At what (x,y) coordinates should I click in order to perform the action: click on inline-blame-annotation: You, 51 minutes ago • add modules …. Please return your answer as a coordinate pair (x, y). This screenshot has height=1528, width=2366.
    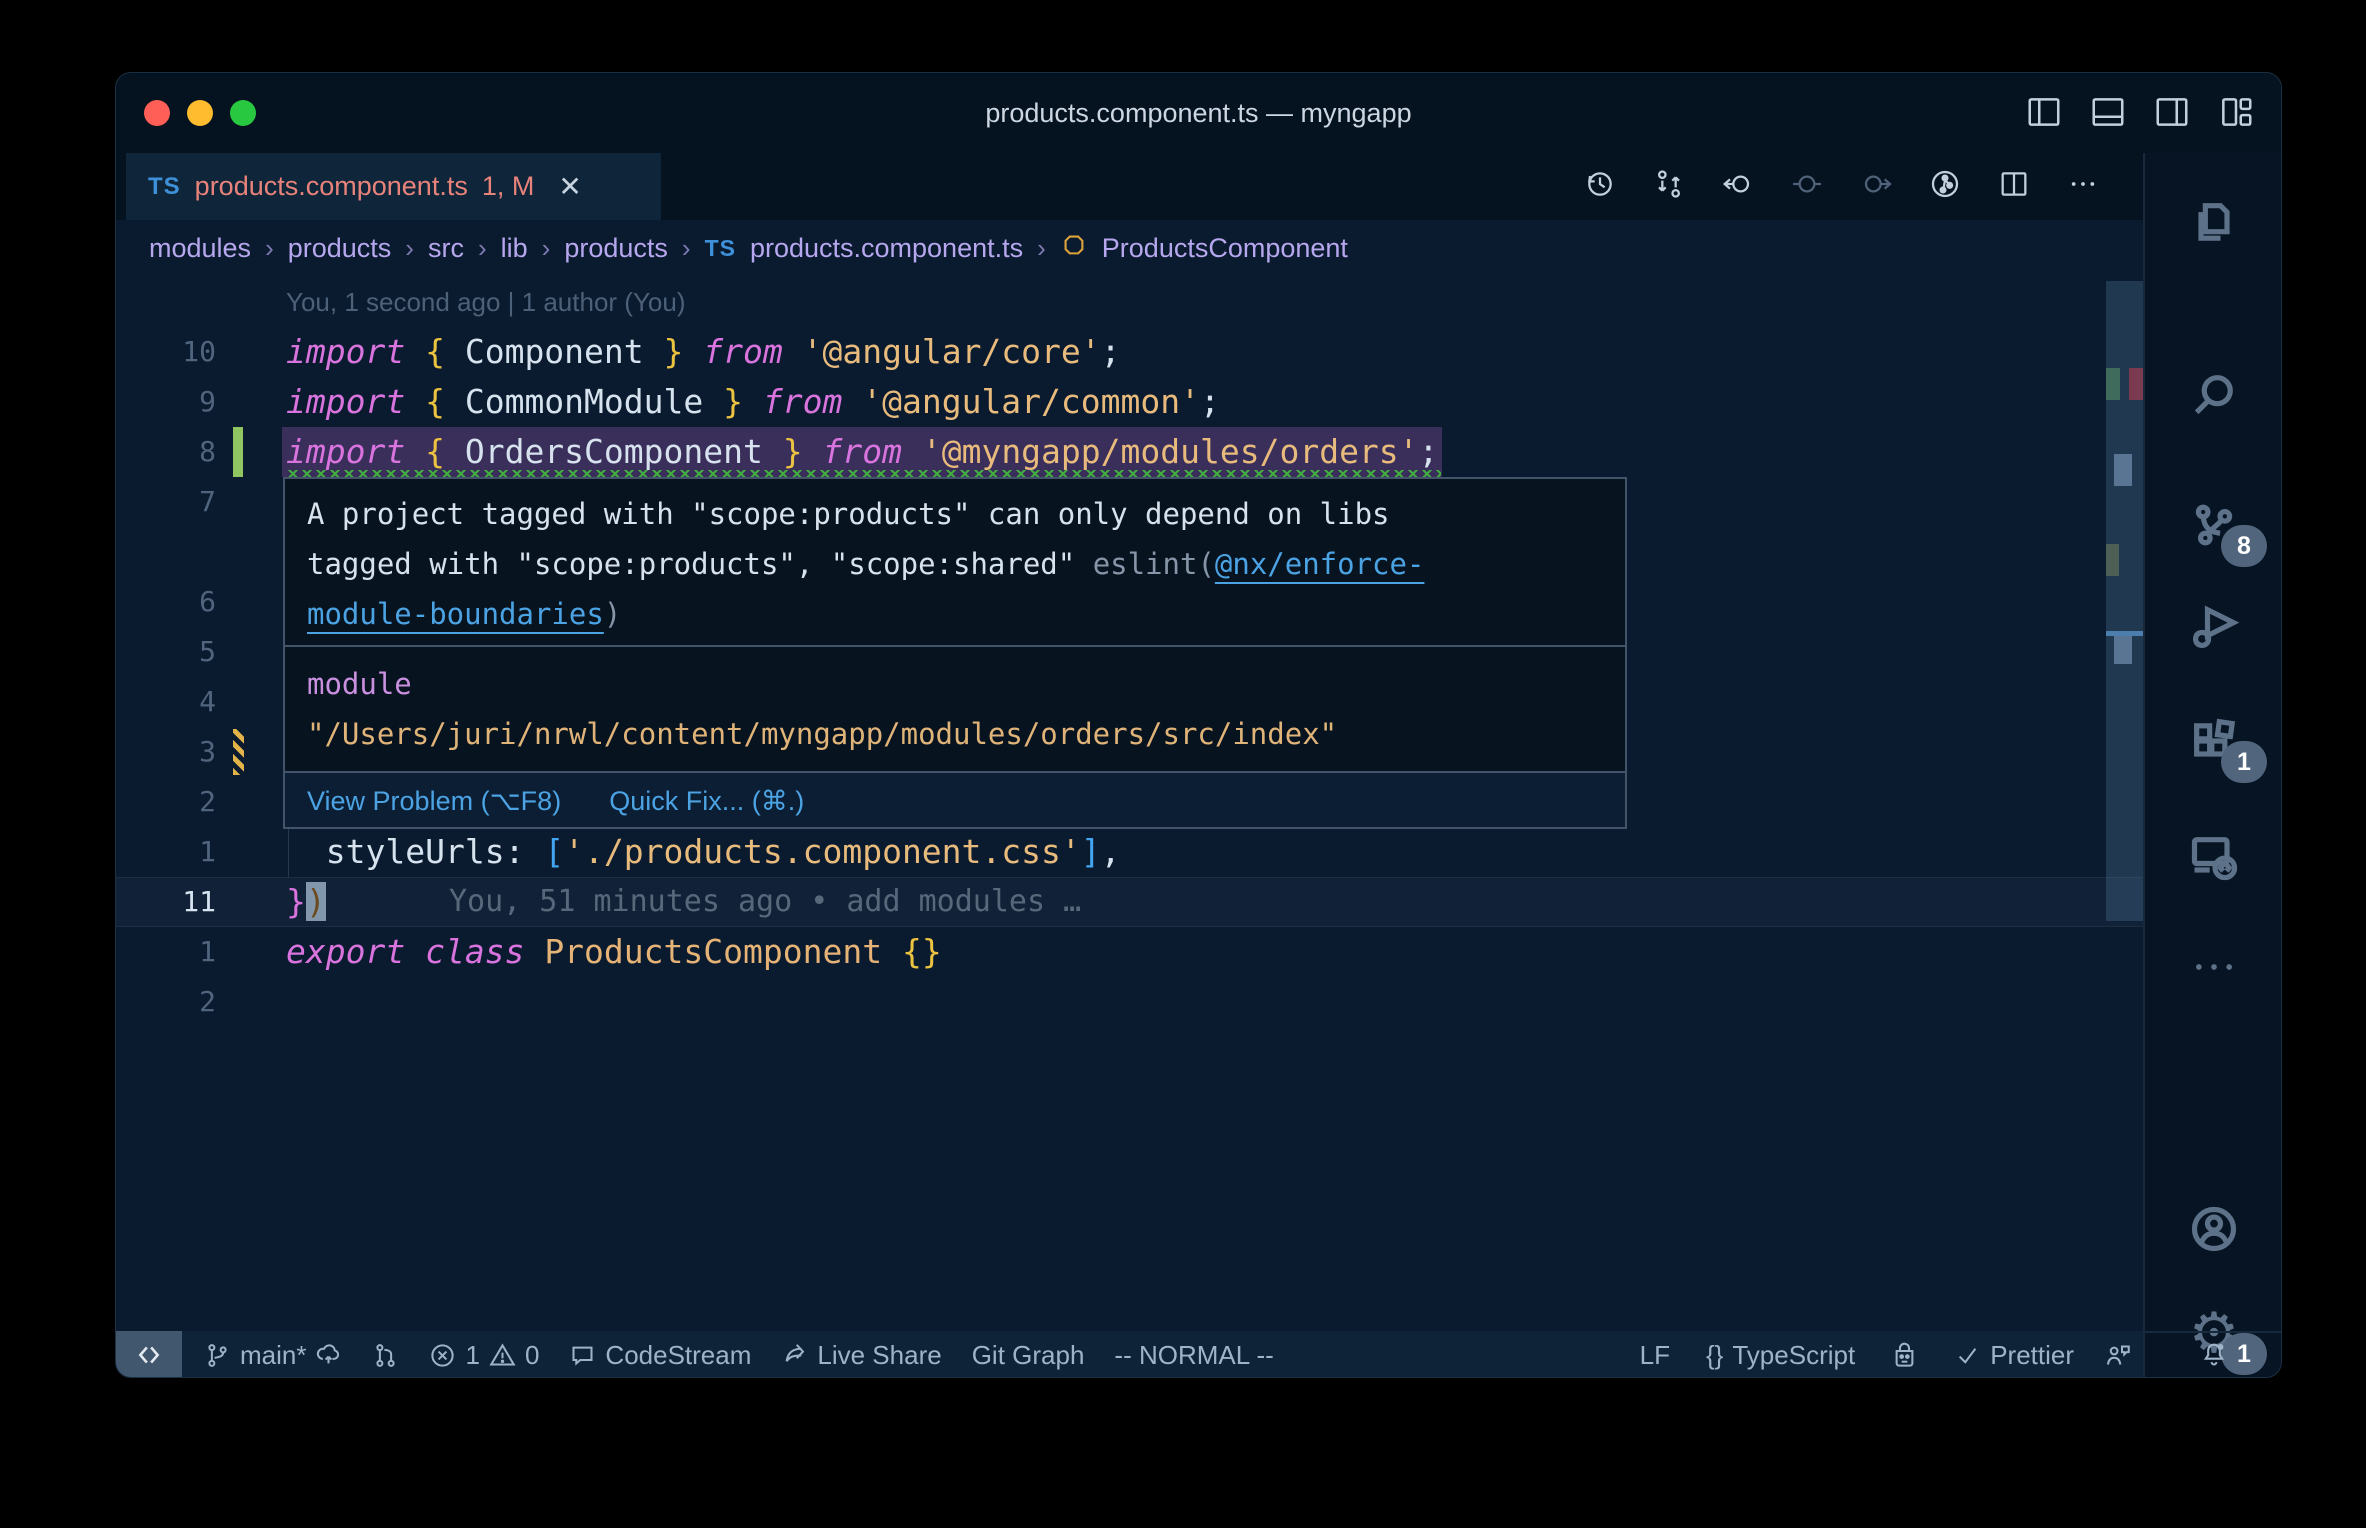
    Looking at the image, I should click on (765, 901).